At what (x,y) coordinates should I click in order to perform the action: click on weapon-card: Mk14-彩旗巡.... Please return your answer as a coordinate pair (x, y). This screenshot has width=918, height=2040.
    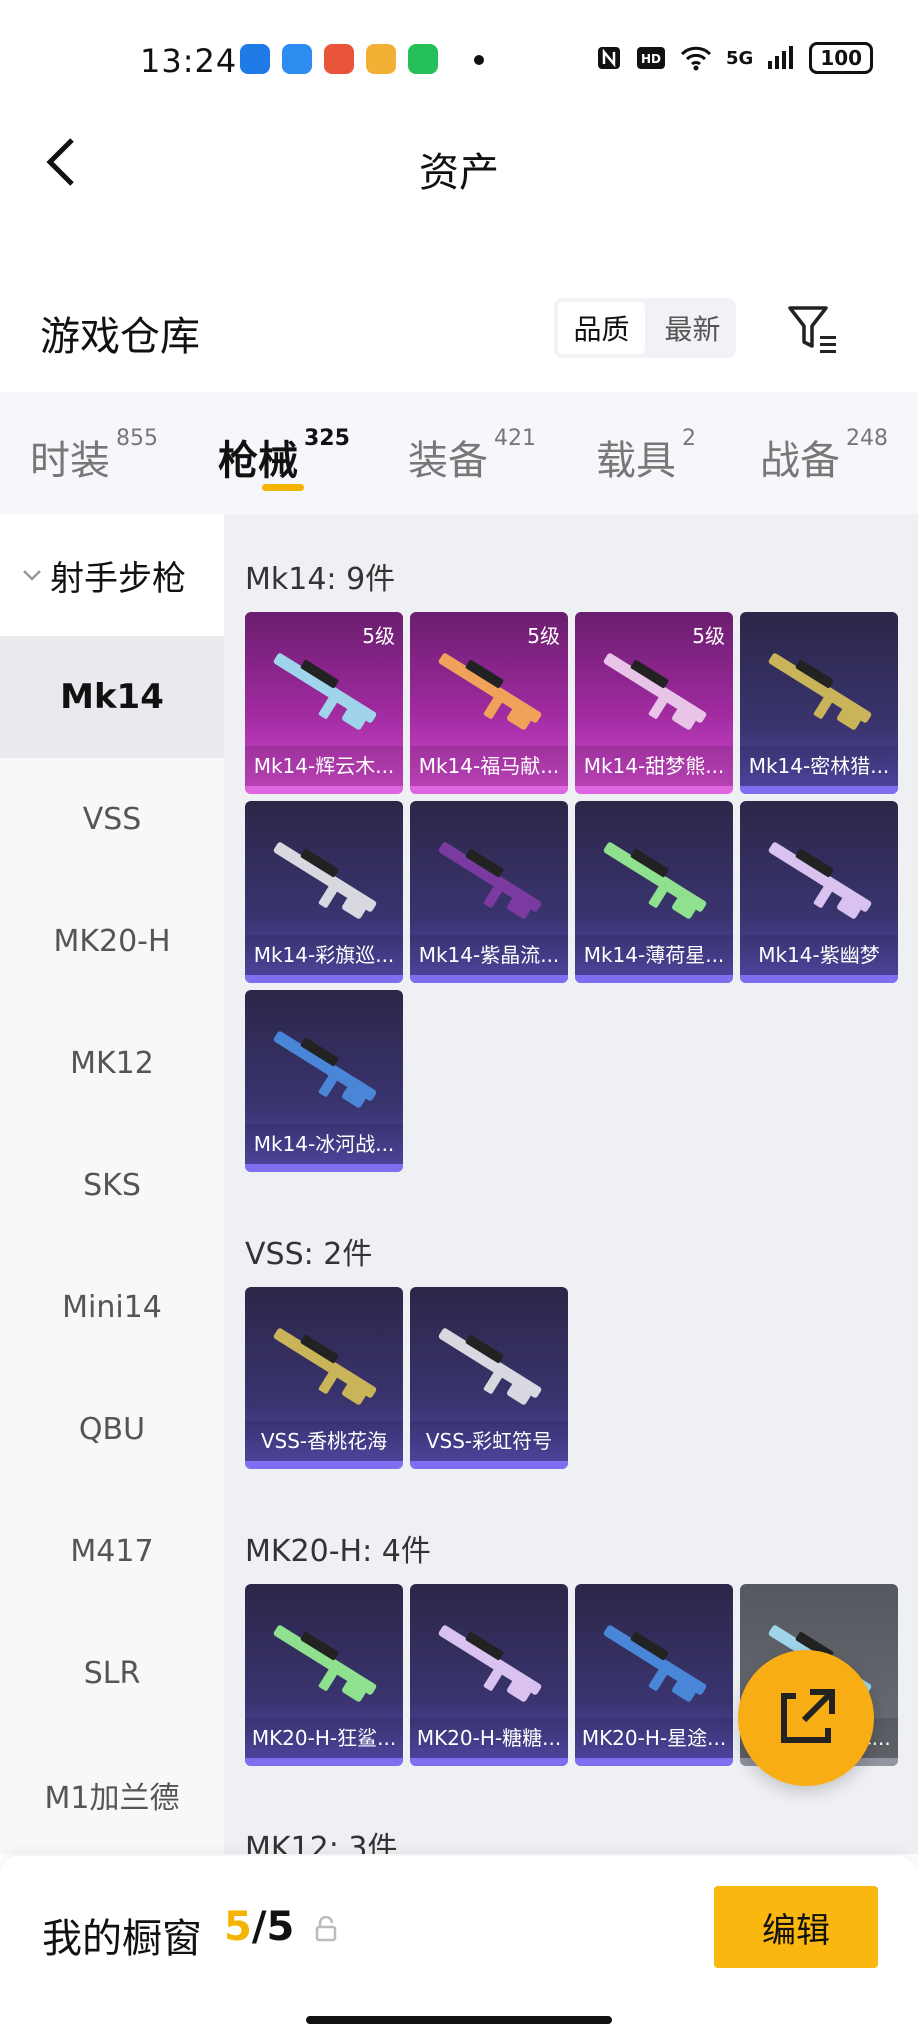
    Looking at the image, I should click on (324, 892).